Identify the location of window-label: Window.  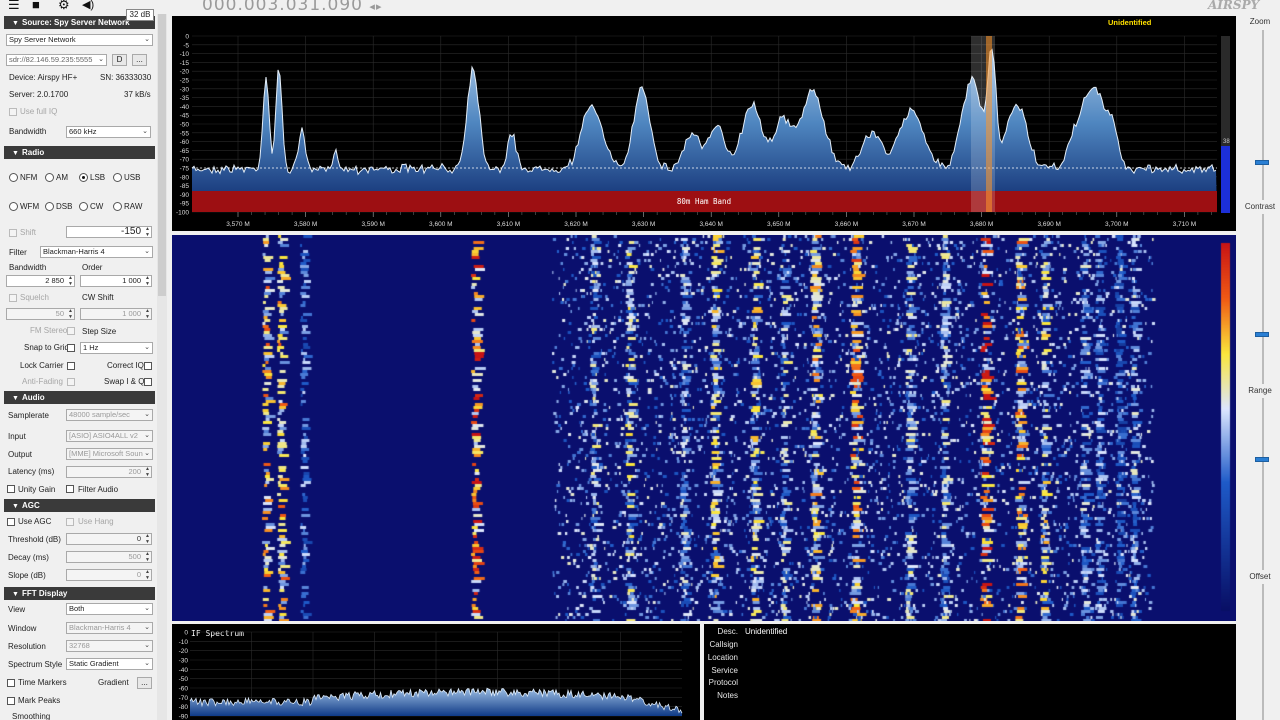
(22, 628).